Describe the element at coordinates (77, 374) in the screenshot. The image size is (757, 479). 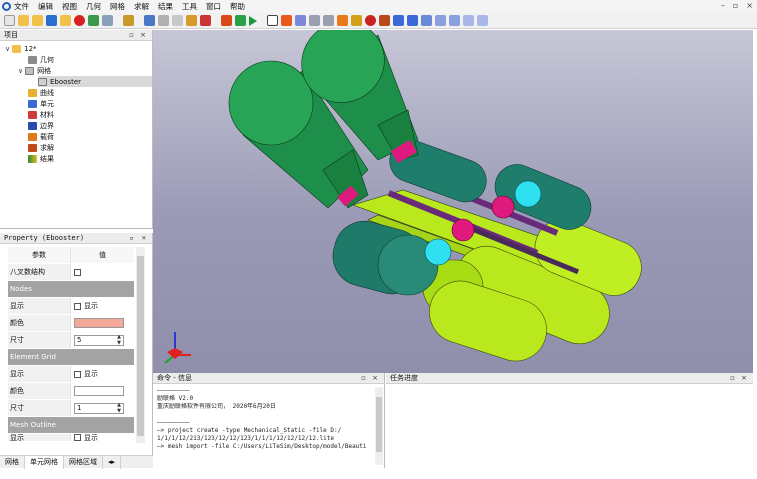
I see `eg-show-checkbox` at that location.